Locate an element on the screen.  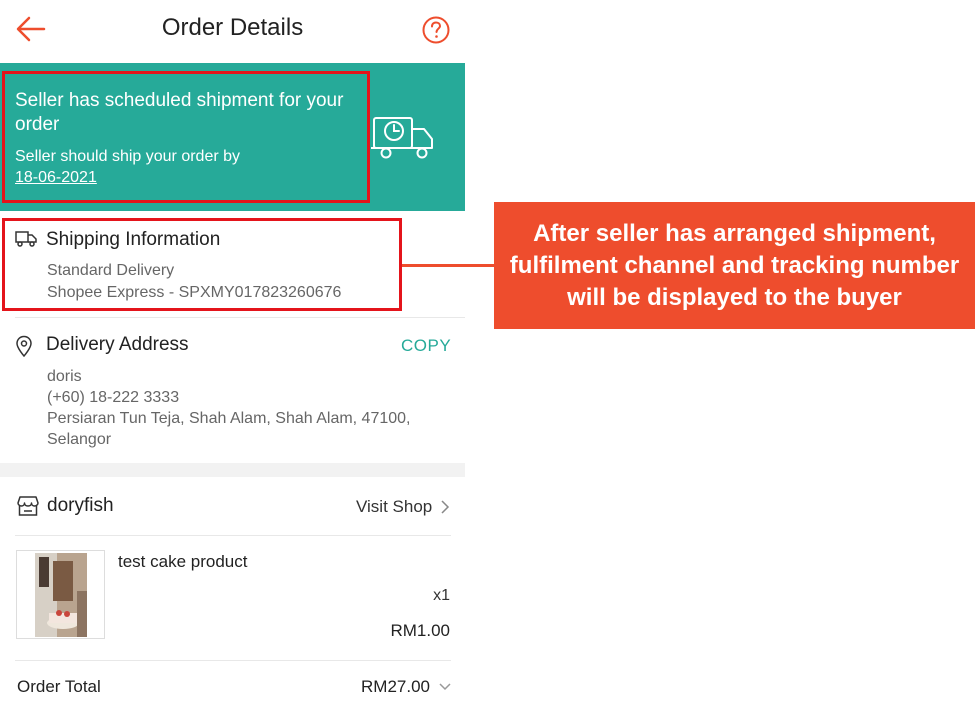
product-thumbnail is located at coordinates (60, 594).